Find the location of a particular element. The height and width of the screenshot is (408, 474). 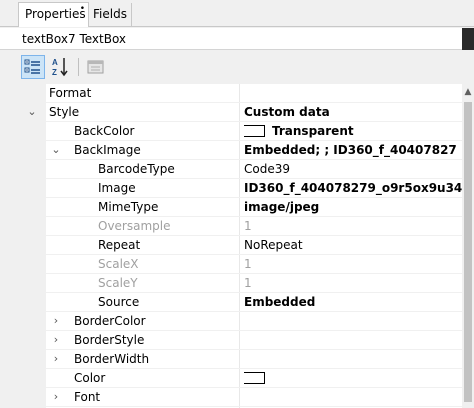

property-value: Code39 is located at coordinates (267, 169).